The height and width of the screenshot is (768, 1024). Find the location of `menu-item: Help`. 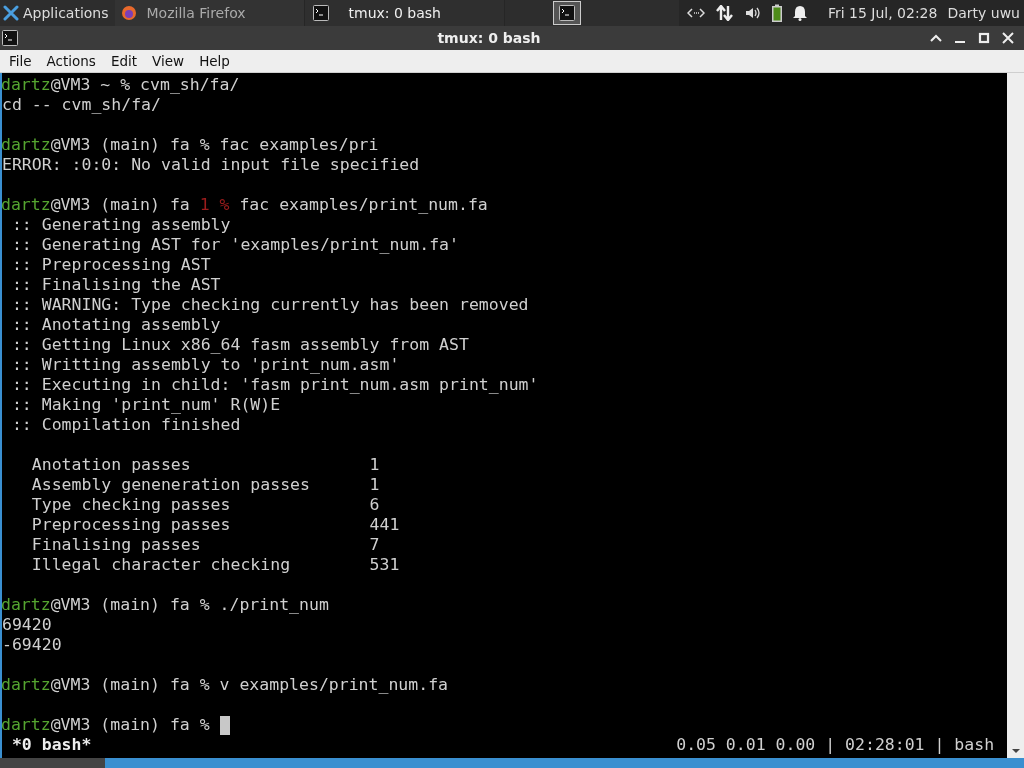

menu-item: Help is located at coordinates (213, 61).